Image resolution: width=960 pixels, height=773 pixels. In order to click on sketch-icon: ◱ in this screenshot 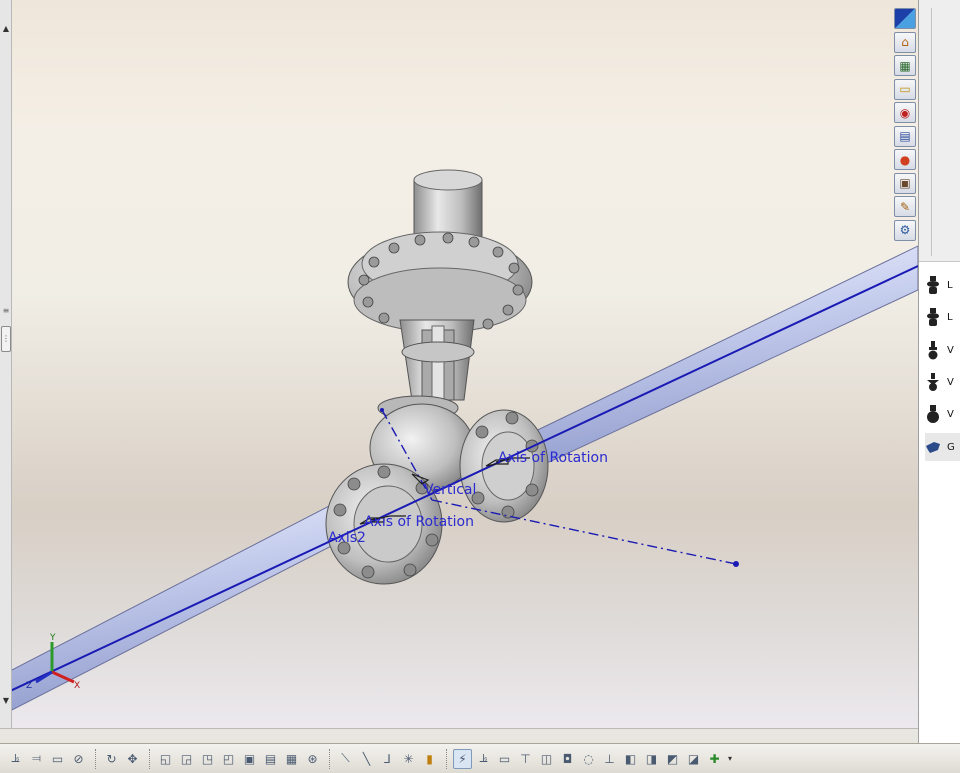, I will do `click(165, 759)`.